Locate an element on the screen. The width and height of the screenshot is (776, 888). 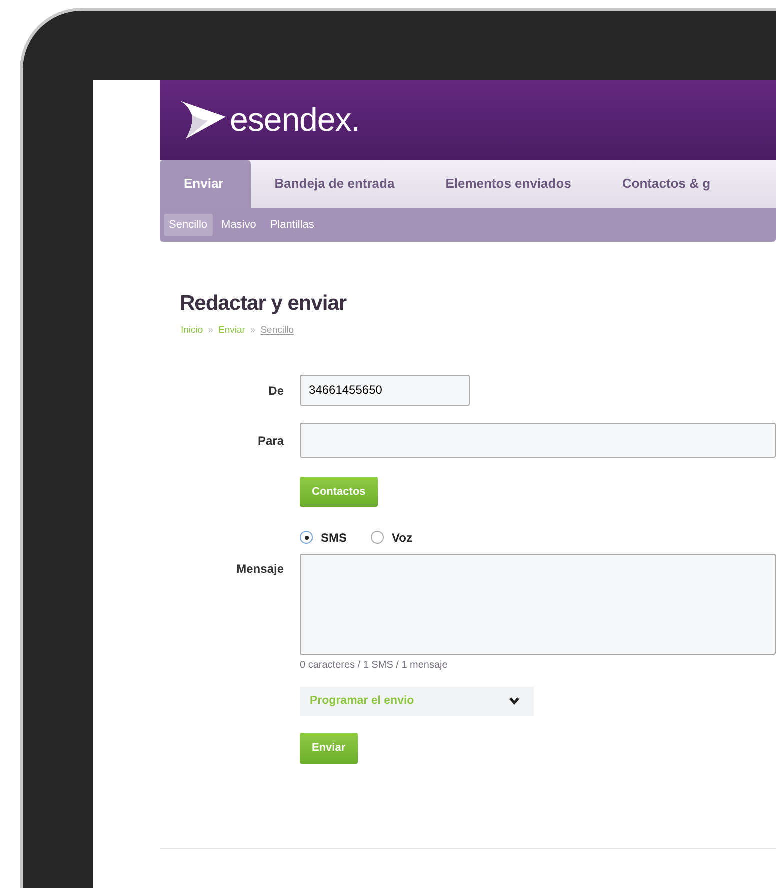
nav-tab: Bandeja de entrada is located at coordinates (336, 184).